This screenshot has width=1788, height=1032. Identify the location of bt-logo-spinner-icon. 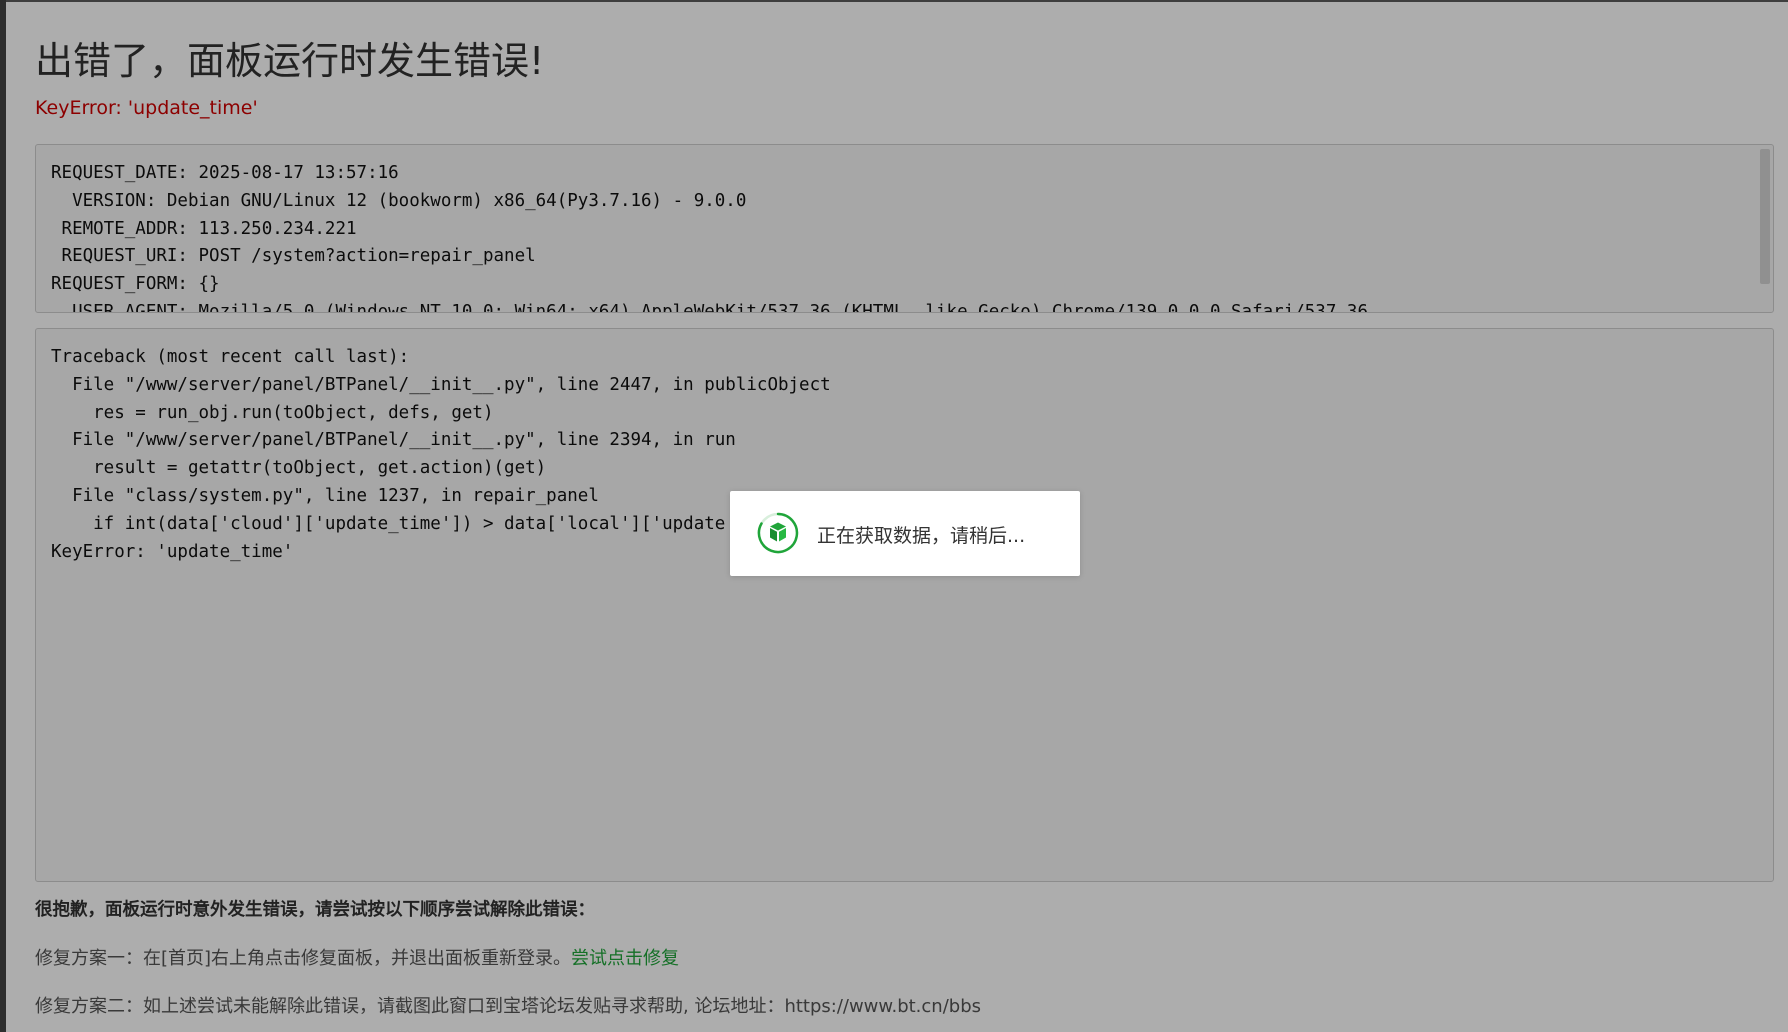
(778, 533).